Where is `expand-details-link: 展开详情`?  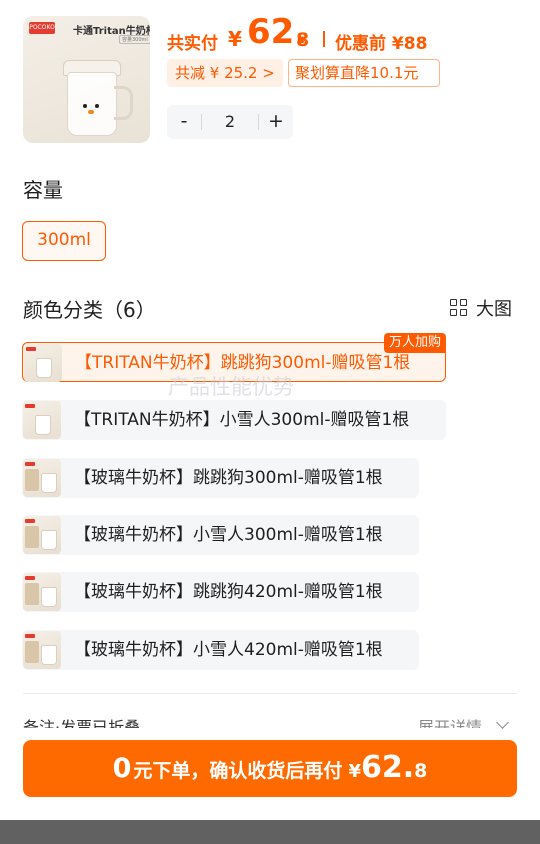 expand-details-link: 展开详情 is located at coordinates (450, 721).